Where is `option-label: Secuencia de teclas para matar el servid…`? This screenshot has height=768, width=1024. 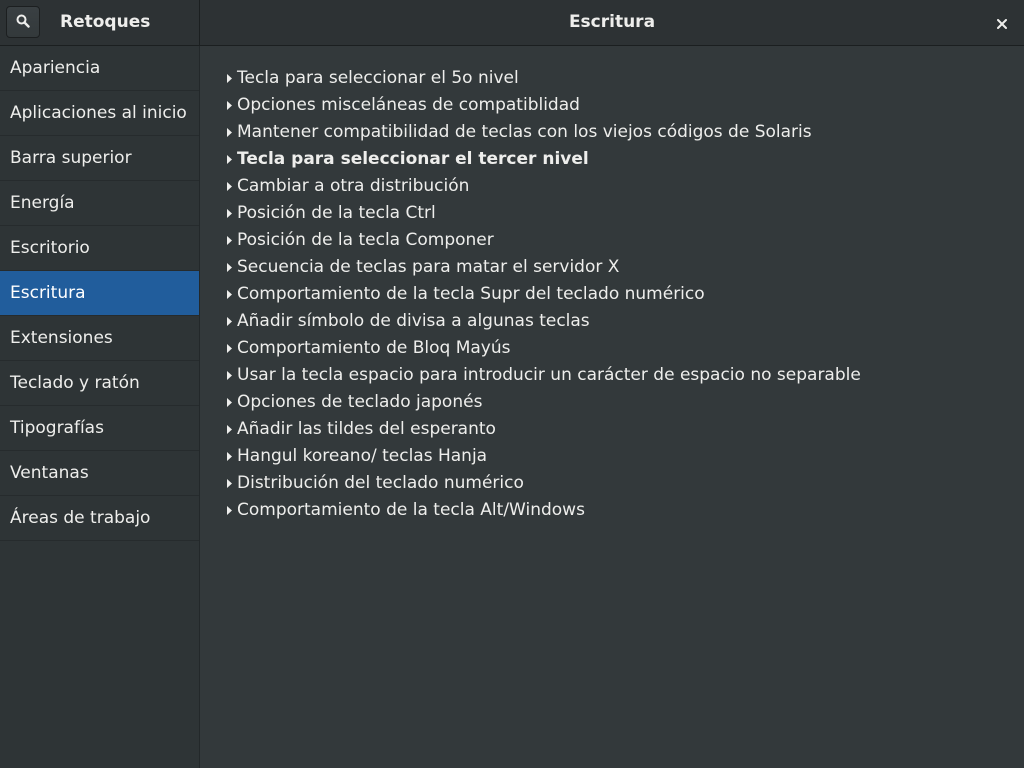 option-label: Secuencia de teclas para matar el servid… is located at coordinates (428, 267).